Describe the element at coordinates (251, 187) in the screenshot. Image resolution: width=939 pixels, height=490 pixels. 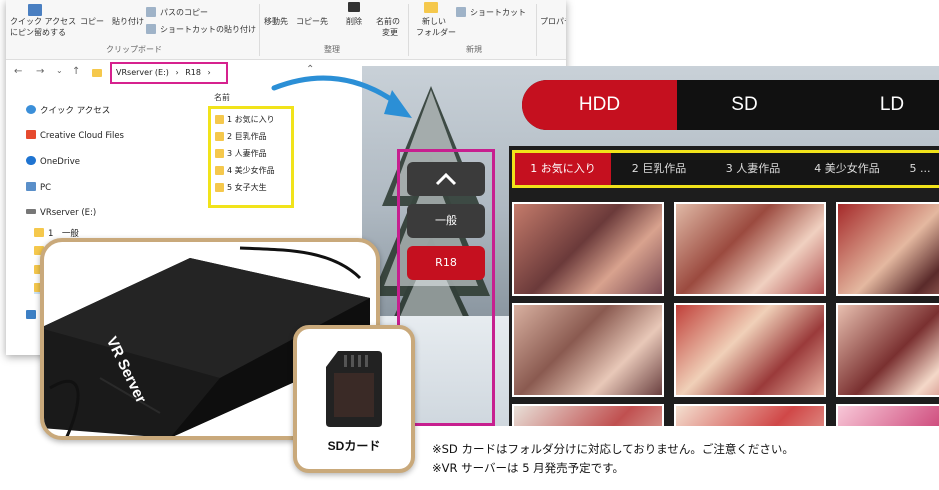
I see `list-item: 5 女子大生` at that location.